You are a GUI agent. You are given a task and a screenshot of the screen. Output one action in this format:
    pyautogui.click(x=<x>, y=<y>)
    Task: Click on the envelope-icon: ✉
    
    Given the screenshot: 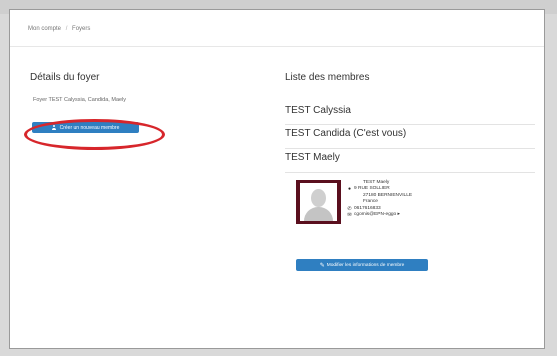 What is the action you would take?
    pyautogui.click(x=349, y=215)
    